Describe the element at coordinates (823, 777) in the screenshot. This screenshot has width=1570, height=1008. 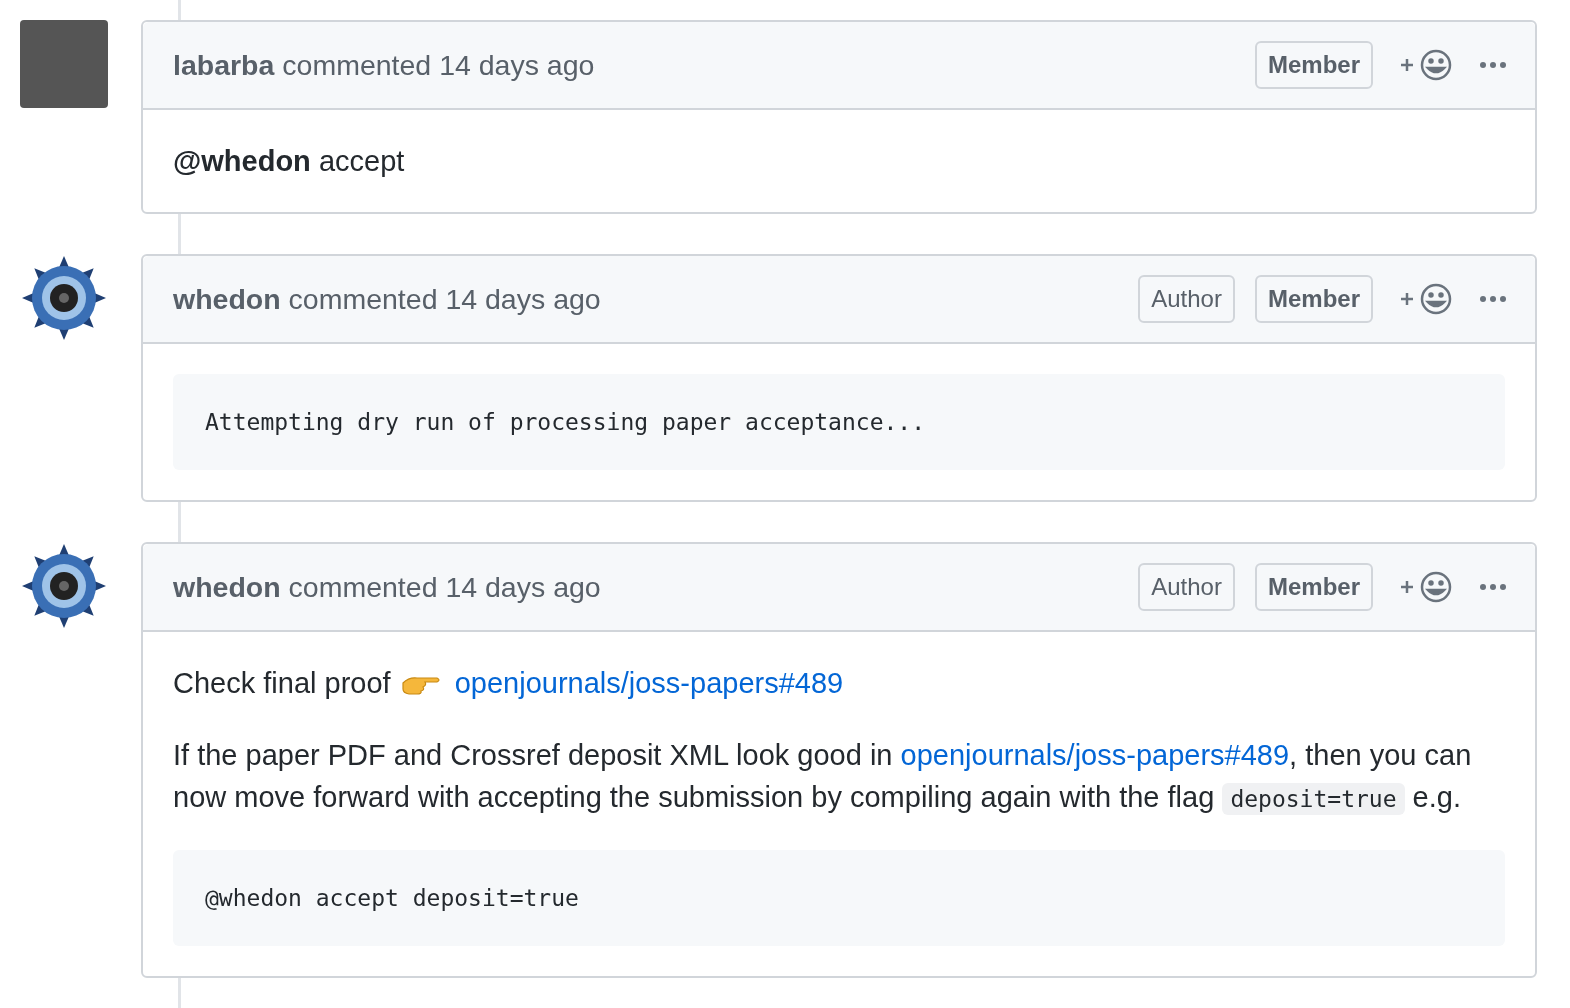
I see `comment-text: If the paper PDF and Crossref deposit XML look good in openjournals/joss-papers#489, then you can now move forward with accepting the submission by compiling again with the flag deposit=true e.g.` at that location.